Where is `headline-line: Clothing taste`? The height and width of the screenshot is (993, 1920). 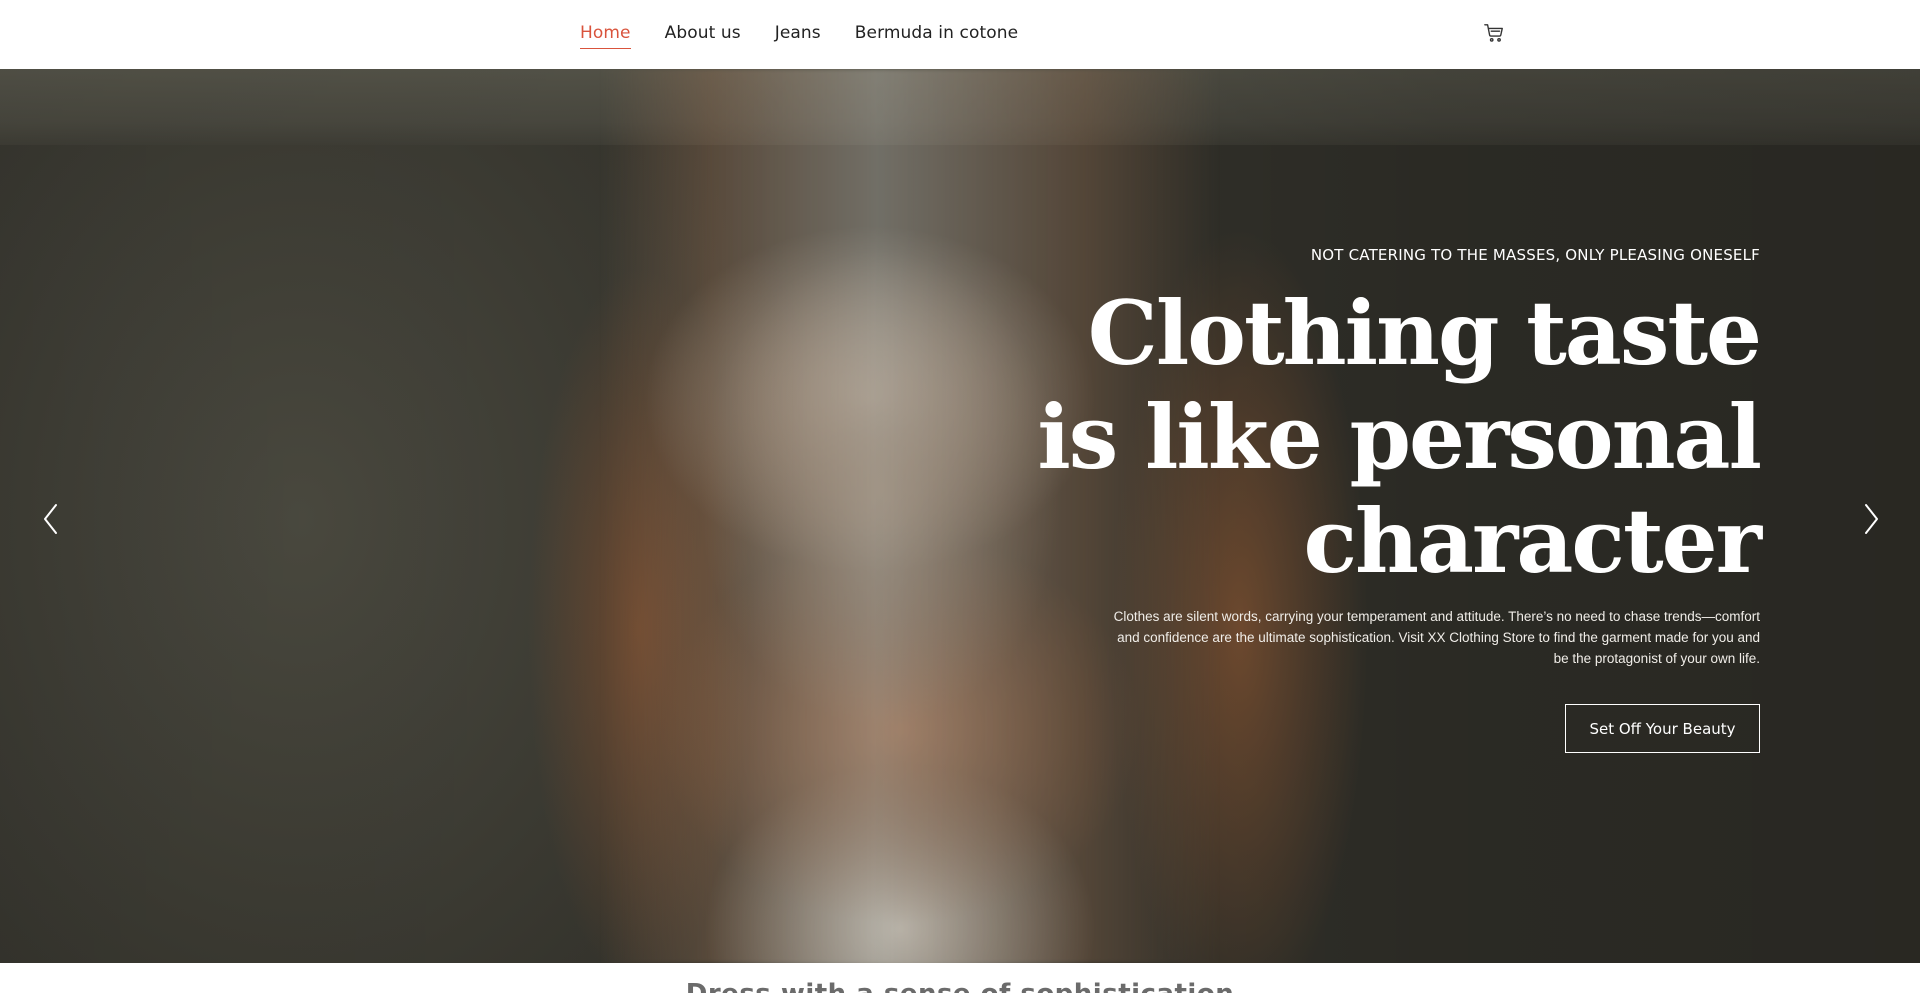
headline-line: Clothing taste is located at coordinates (1424, 333).